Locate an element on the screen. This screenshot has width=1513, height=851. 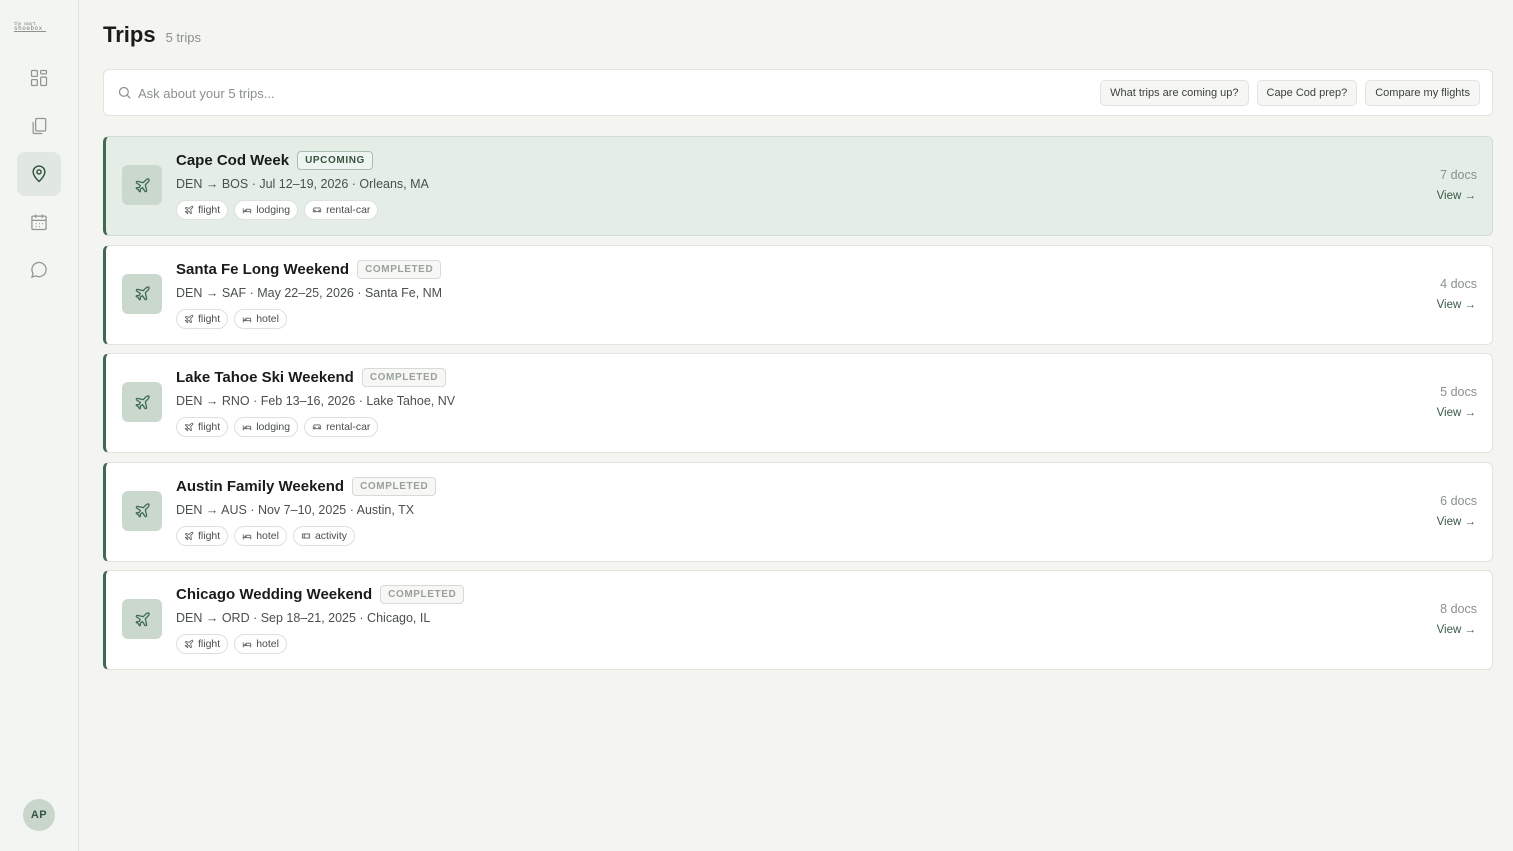
trip-title-row: Lake Tahoe Ski Weekend COMPLETED is located at coordinates (311, 377).